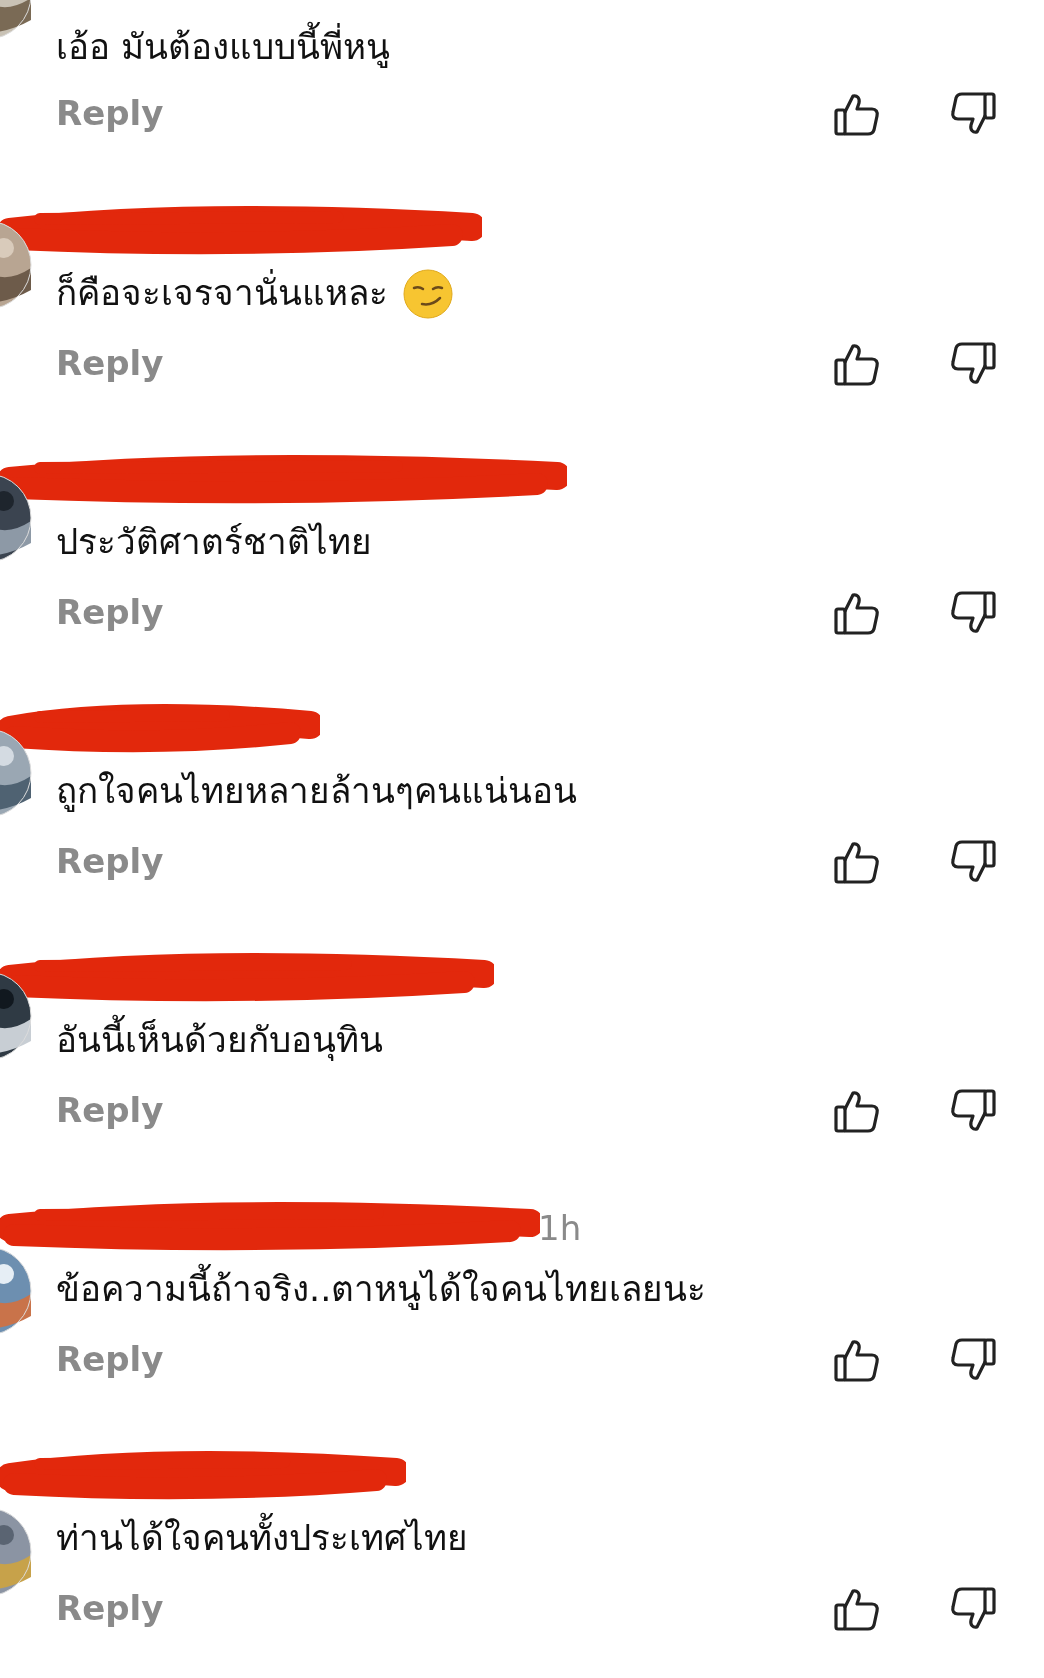 This screenshot has height=1678, width=1044. I want to click on comment-text: เอ้อ มันต้องแบบนี้พี่หนู, so click(223, 48).